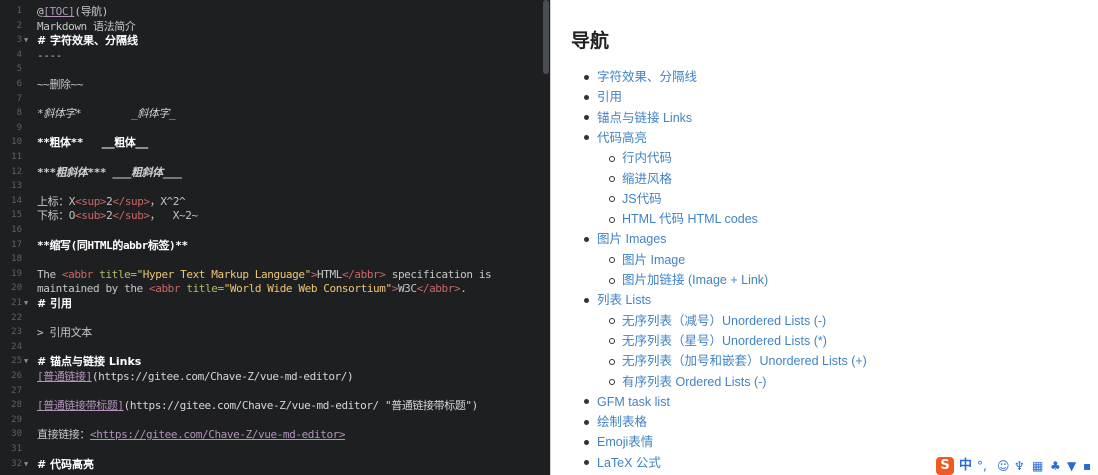  Describe the element at coordinates (92, 143) in the screenshot. I see `code-token: **粗体** __粗体__` at that location.